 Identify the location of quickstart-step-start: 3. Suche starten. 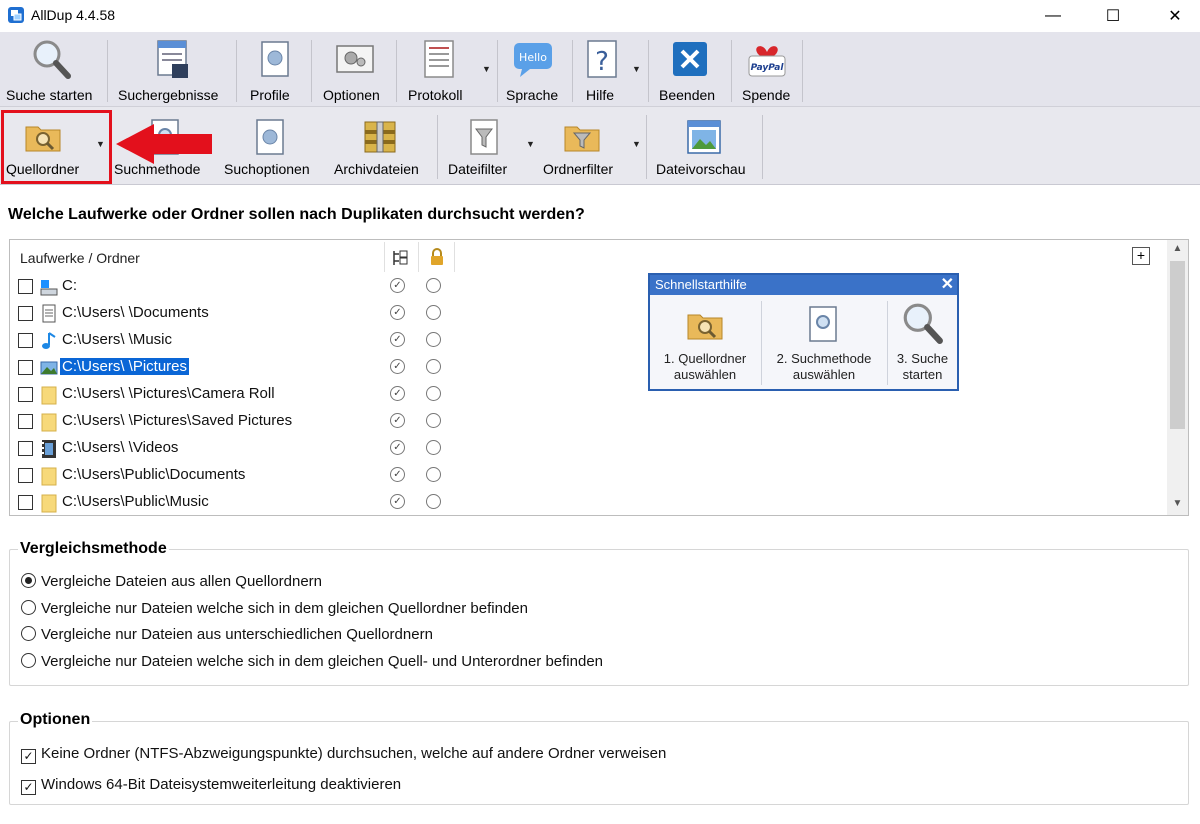
(922, 342).